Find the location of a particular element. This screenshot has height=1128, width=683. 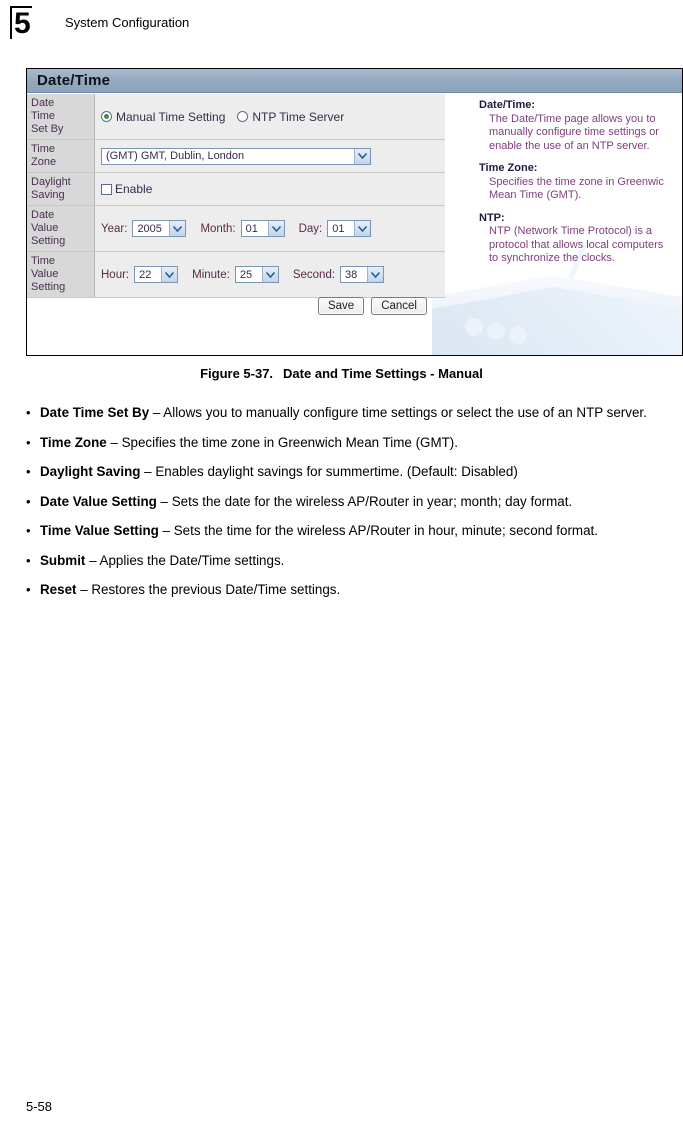

label-line: Setting is located at coordinates (48, 241).